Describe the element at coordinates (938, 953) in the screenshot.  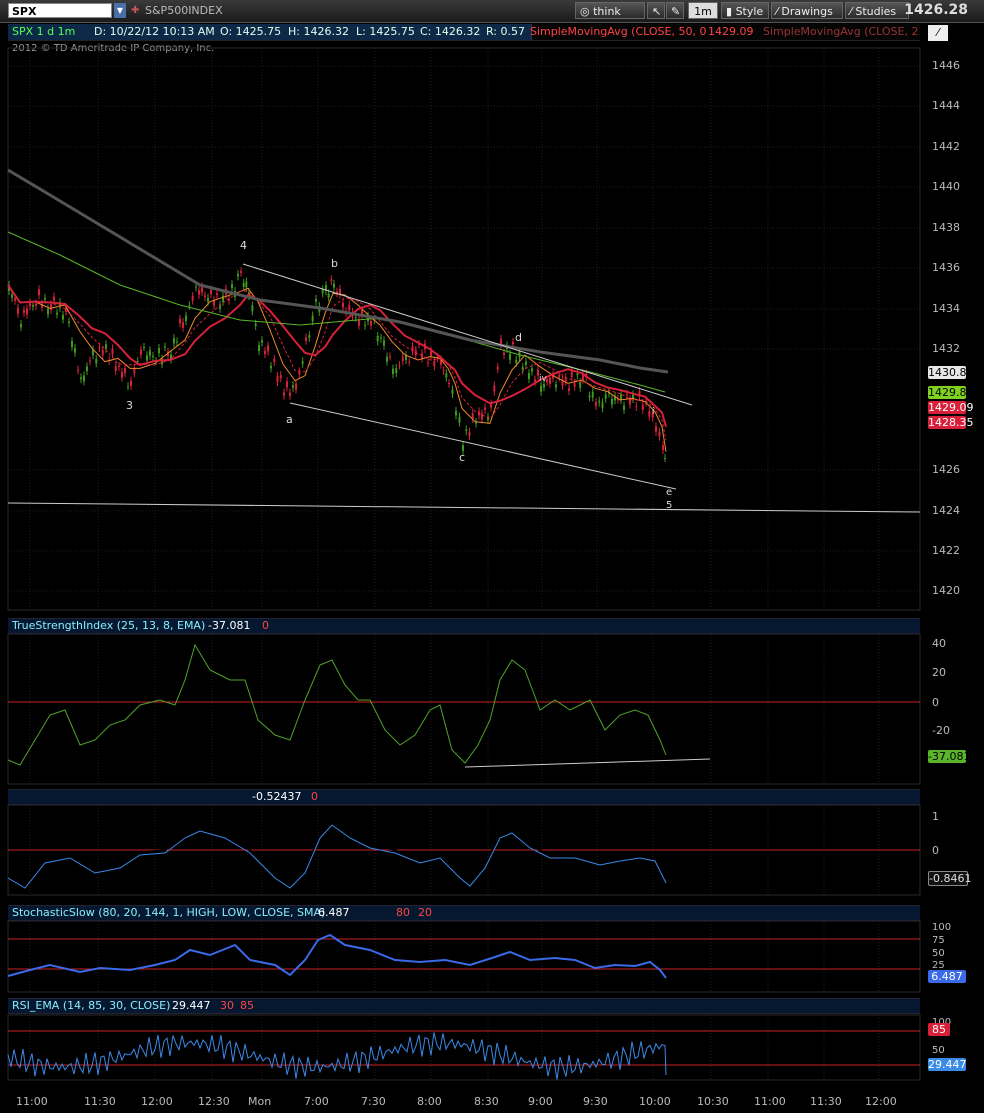
I see `stoch-axis-50: 50` at that location.